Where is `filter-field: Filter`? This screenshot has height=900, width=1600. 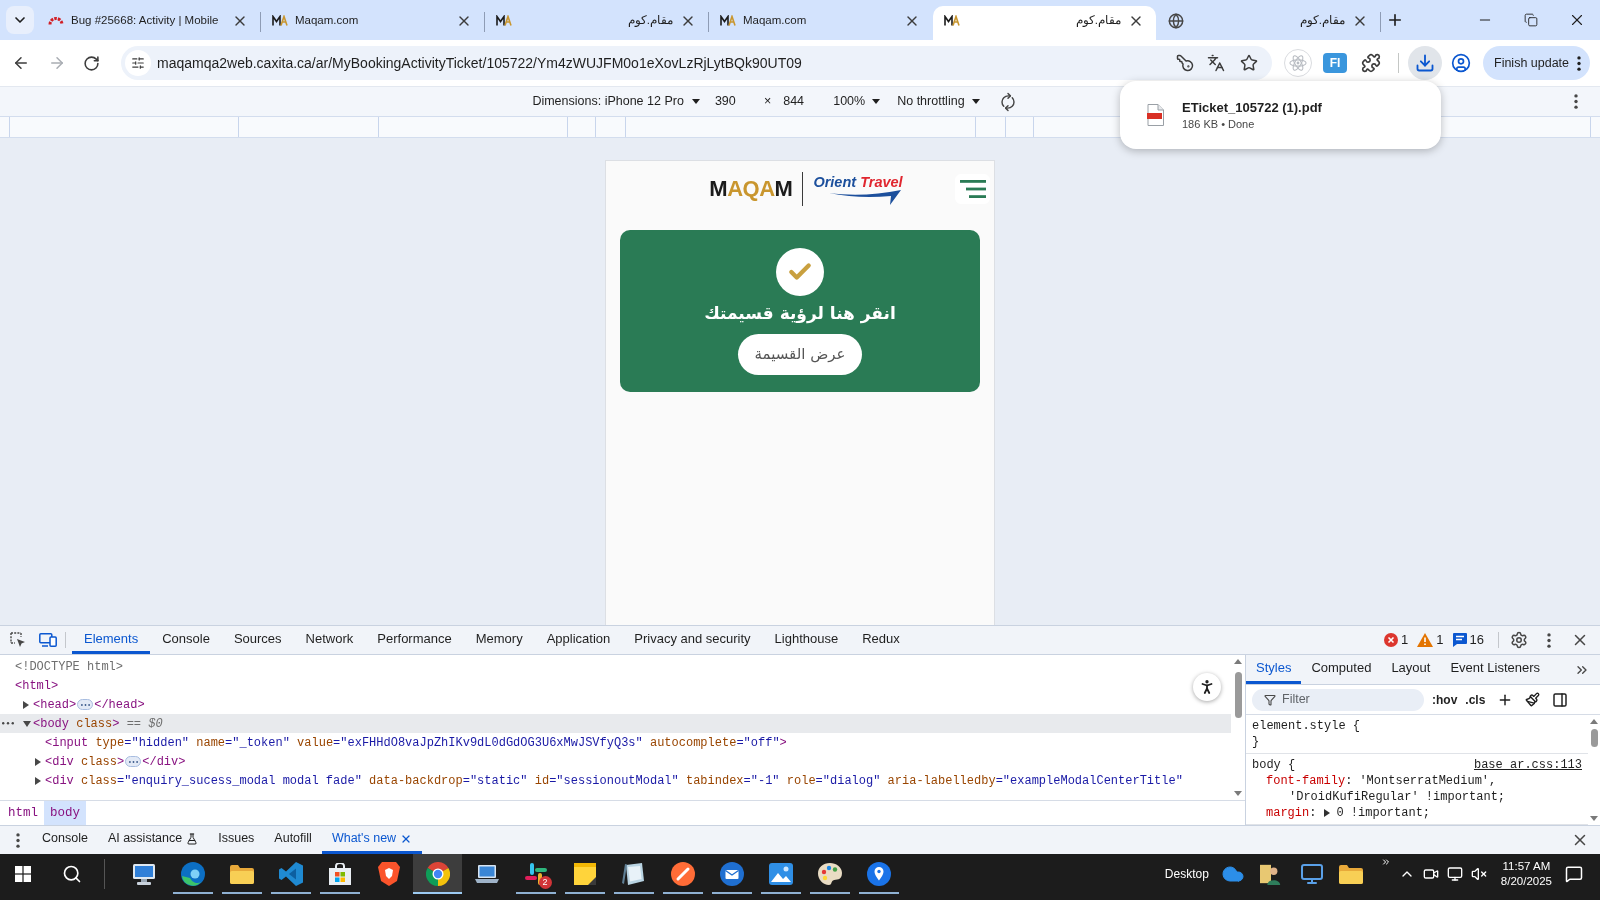
filter-field: Filter is located at coordinates (1338, 699).